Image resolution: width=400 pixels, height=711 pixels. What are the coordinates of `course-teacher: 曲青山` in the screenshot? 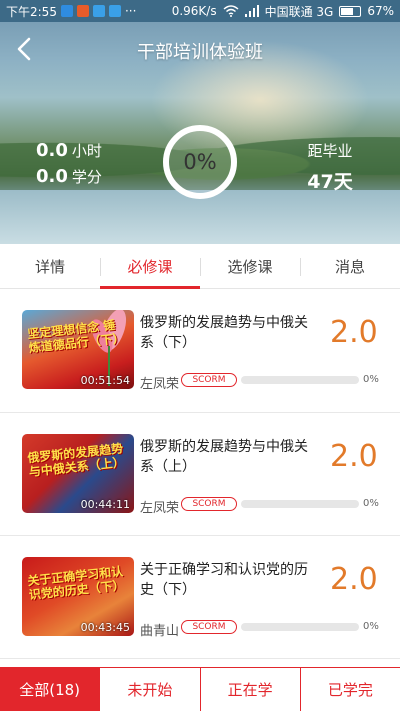 It's located at (160, 631).